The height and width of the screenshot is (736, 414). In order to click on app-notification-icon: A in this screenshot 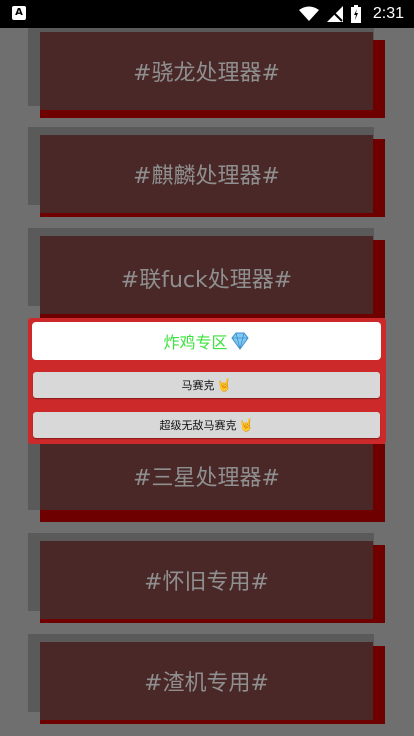, I will do `click(19, 13)`.